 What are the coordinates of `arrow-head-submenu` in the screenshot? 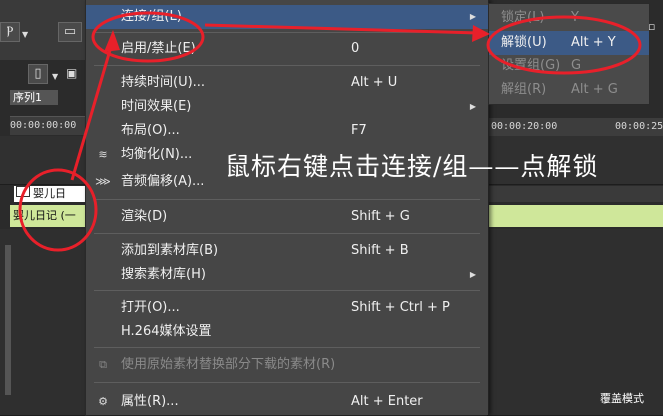 It's located at (481, 33).